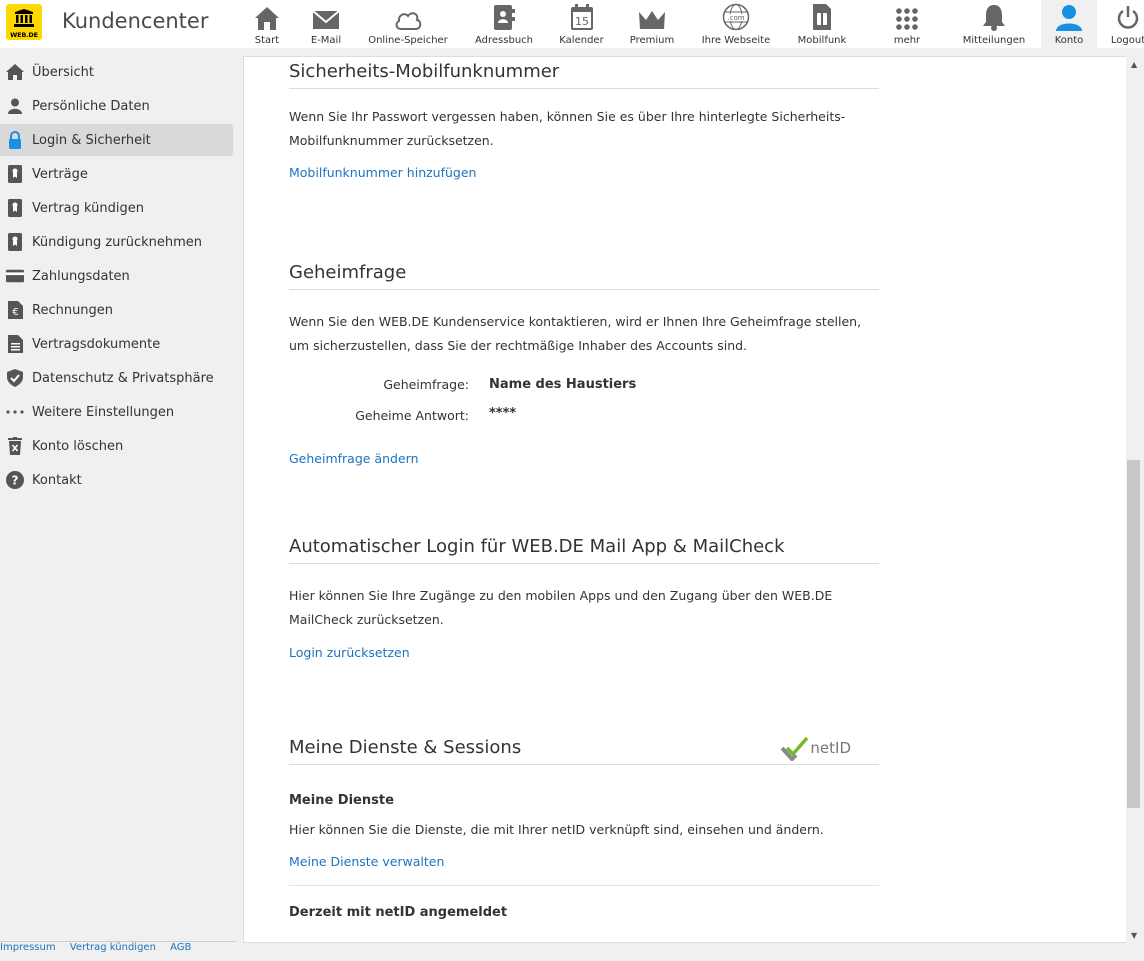 The width and height of the screenshot is (1144, 961). Describe the element at coordinates (584, 750) in the screenshot. I see `section-title-row: Meine Dienste & Sessions netID` at that location.